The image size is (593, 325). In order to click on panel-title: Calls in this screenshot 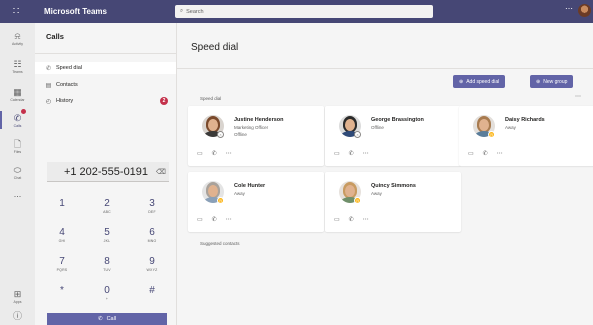, I will do `click(55, 36)`.